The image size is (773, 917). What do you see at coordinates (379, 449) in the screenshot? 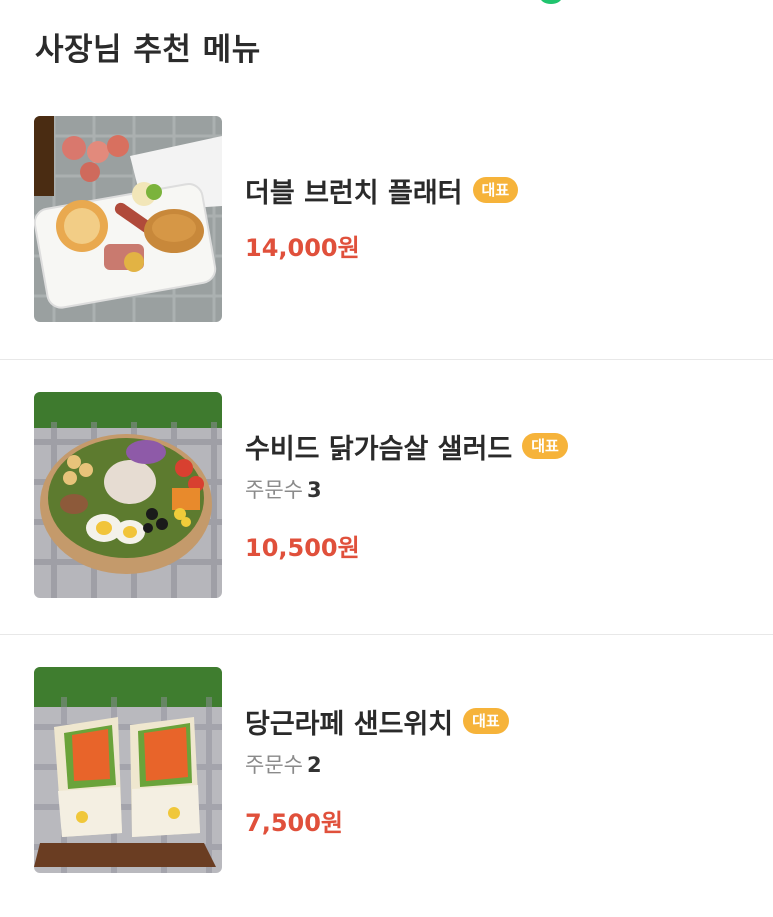
I see `menu-item-name: 수비드 닭가슴살 샐러드` at bounding box center [379, 449].